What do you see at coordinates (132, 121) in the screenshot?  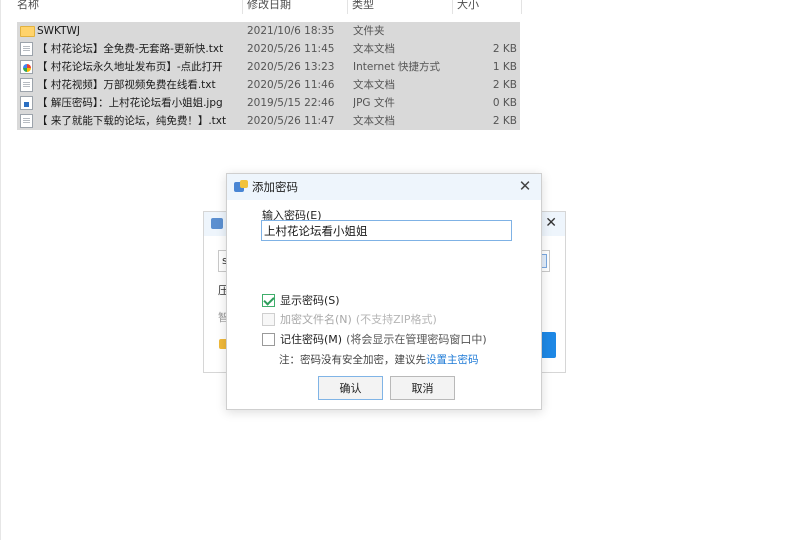 I see `file-name: 【 来了就能下载的论坛，纯免费！】.txt` at bounding box center [132, 121].